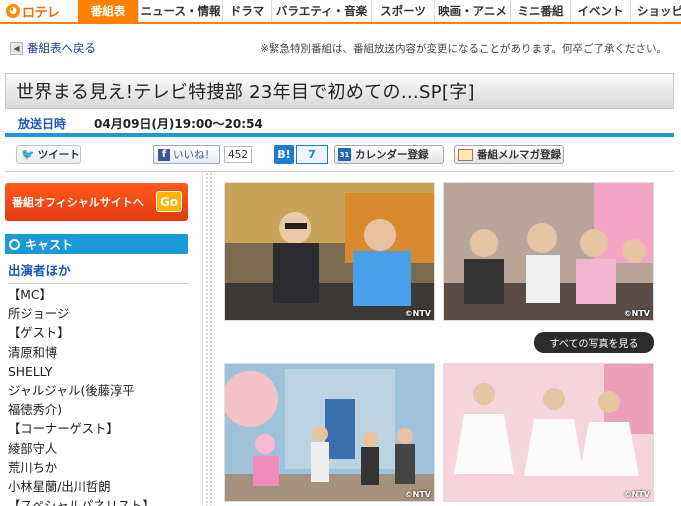  What do you see at coordinates (655, 11) in the screenshot?
I see `nav-tab-shopping: ショッピ` at bounding box center [655, 11].